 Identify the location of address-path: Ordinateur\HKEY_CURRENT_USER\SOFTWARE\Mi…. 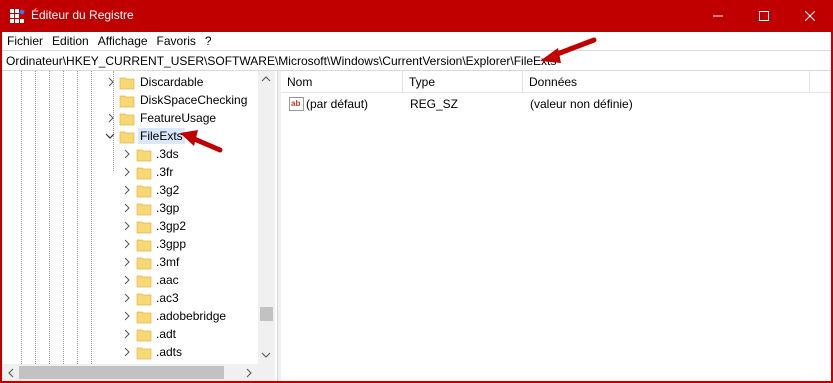
(281, 61).